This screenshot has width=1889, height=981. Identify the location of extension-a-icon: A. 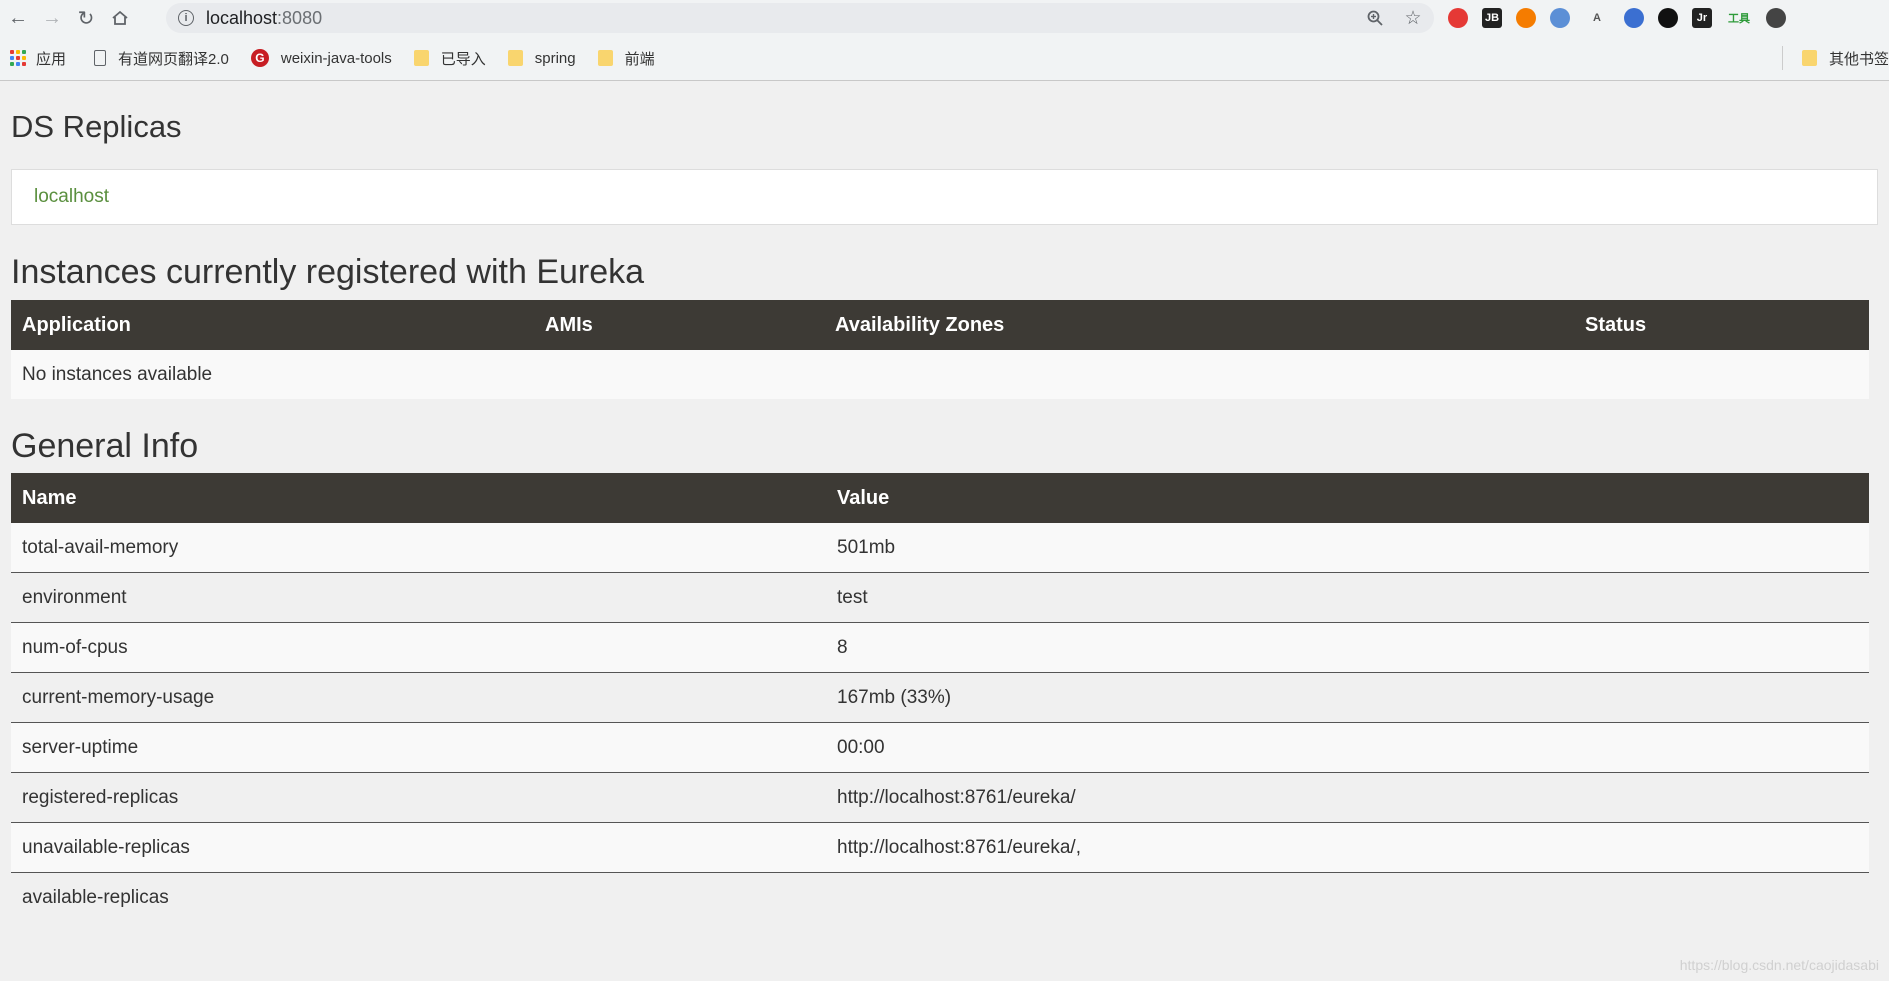
(1597, 18).